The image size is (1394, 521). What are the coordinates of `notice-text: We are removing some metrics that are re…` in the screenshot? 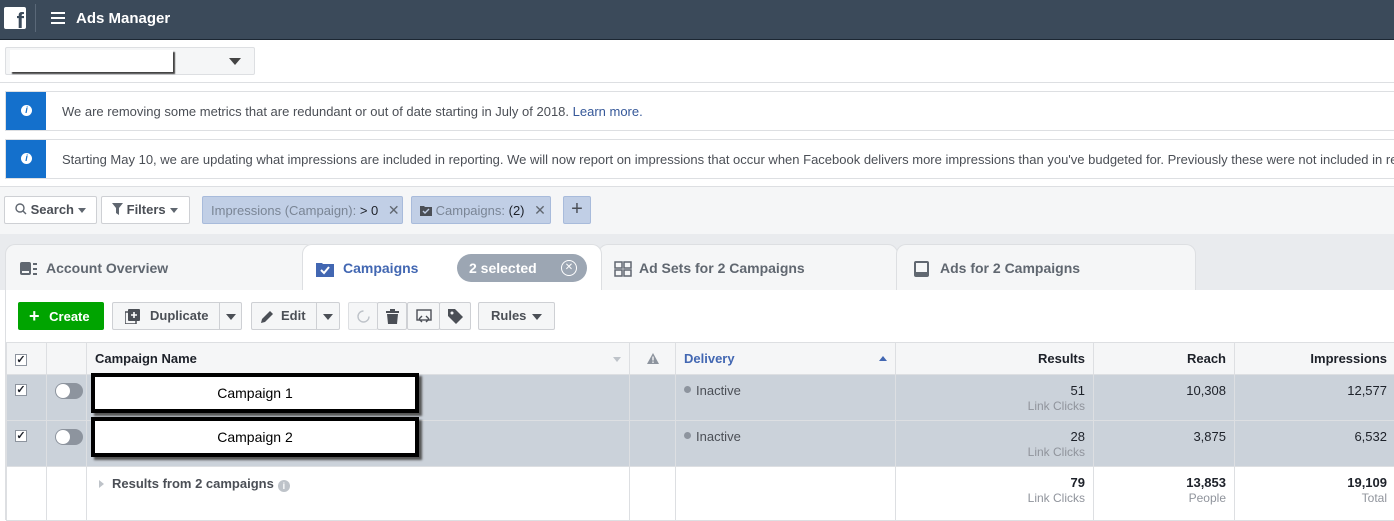 It's located at (317, 111).